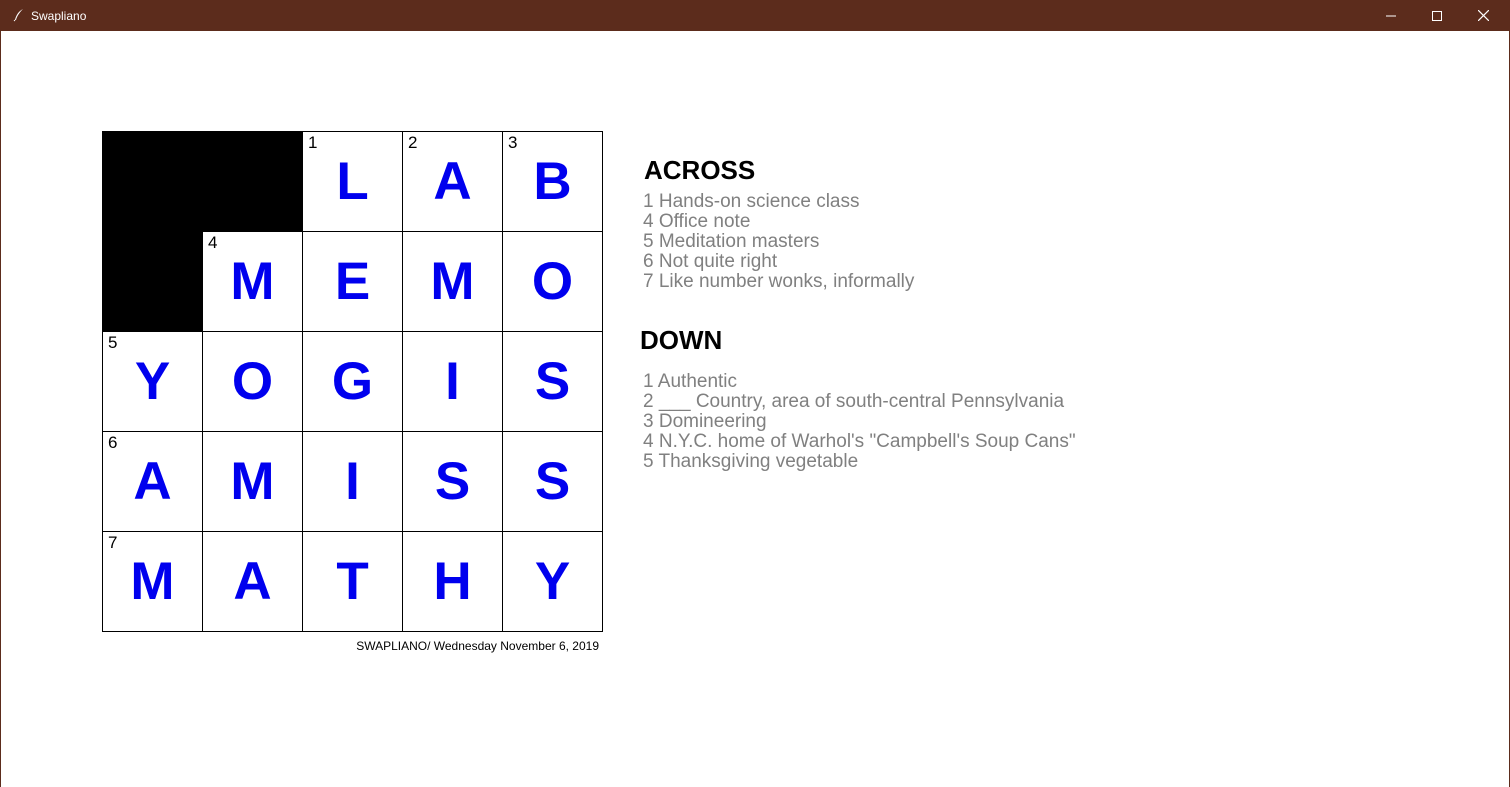  What do you see at coordinates (779, 281) in the screenshot?
I see `across-clue: 7 Like number wonks, informally` at bounding box center [779, 281].